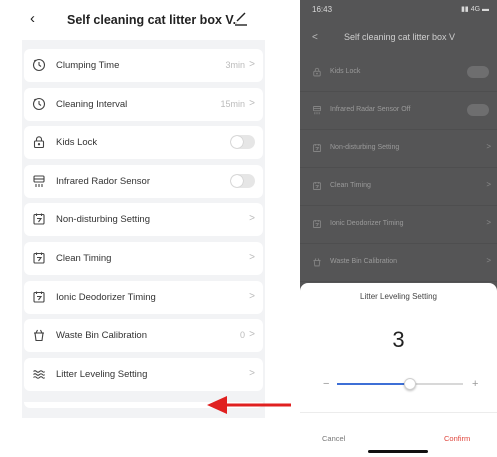 The height and width of the screenshot is (457, 497). What do you see at coordinates (333, 438) in the screenshot?
I see `cancel-button: Cancel` at bounding box center [333, 438].